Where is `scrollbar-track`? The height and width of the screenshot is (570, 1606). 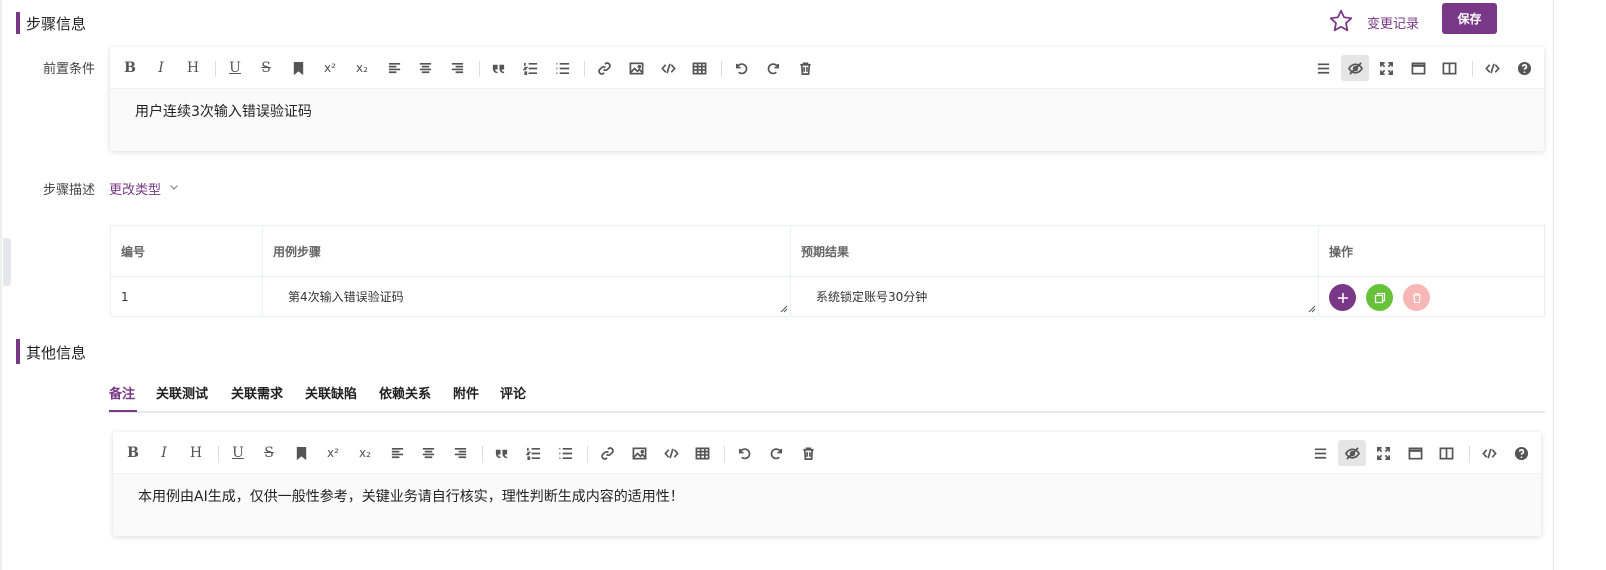 scrollbar-track is located at coordinates (1553, 285).